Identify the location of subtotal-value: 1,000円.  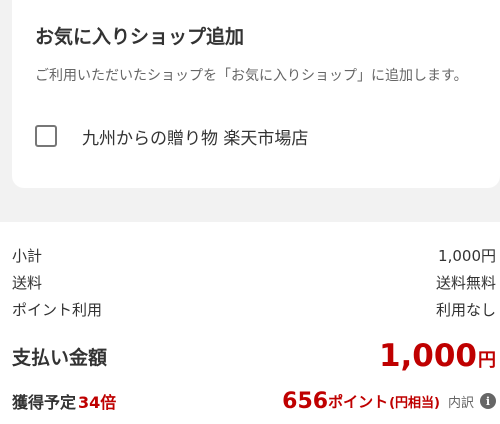
(467, 255).